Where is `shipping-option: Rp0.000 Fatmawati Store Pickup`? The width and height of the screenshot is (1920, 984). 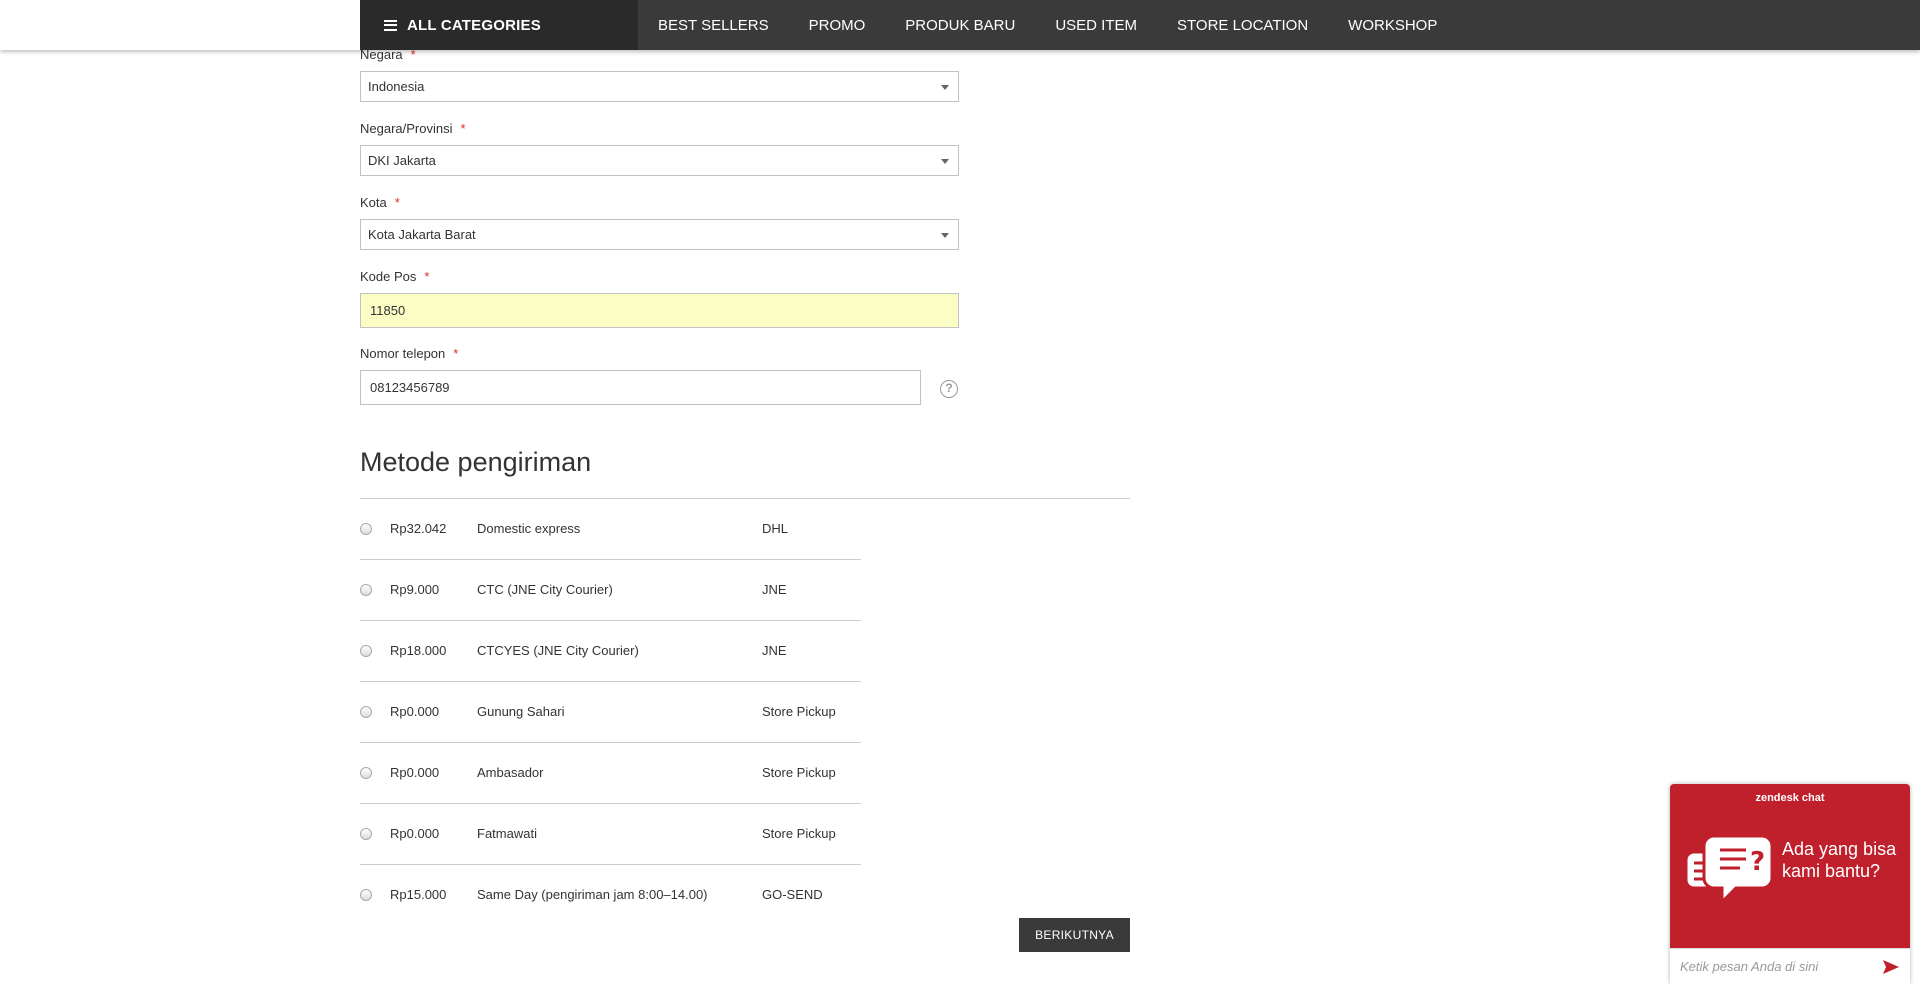 shipping-option: Rp0.000 Fatmawati Store Pickup is located at coordinates (610, 834).